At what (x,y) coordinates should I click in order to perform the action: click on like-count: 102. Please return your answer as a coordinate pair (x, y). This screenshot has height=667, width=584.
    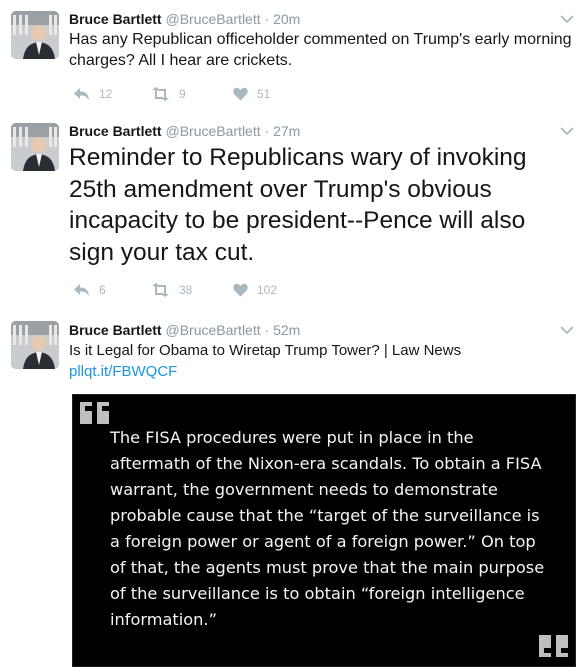
    Looking at the image, I should click on (267, 290).